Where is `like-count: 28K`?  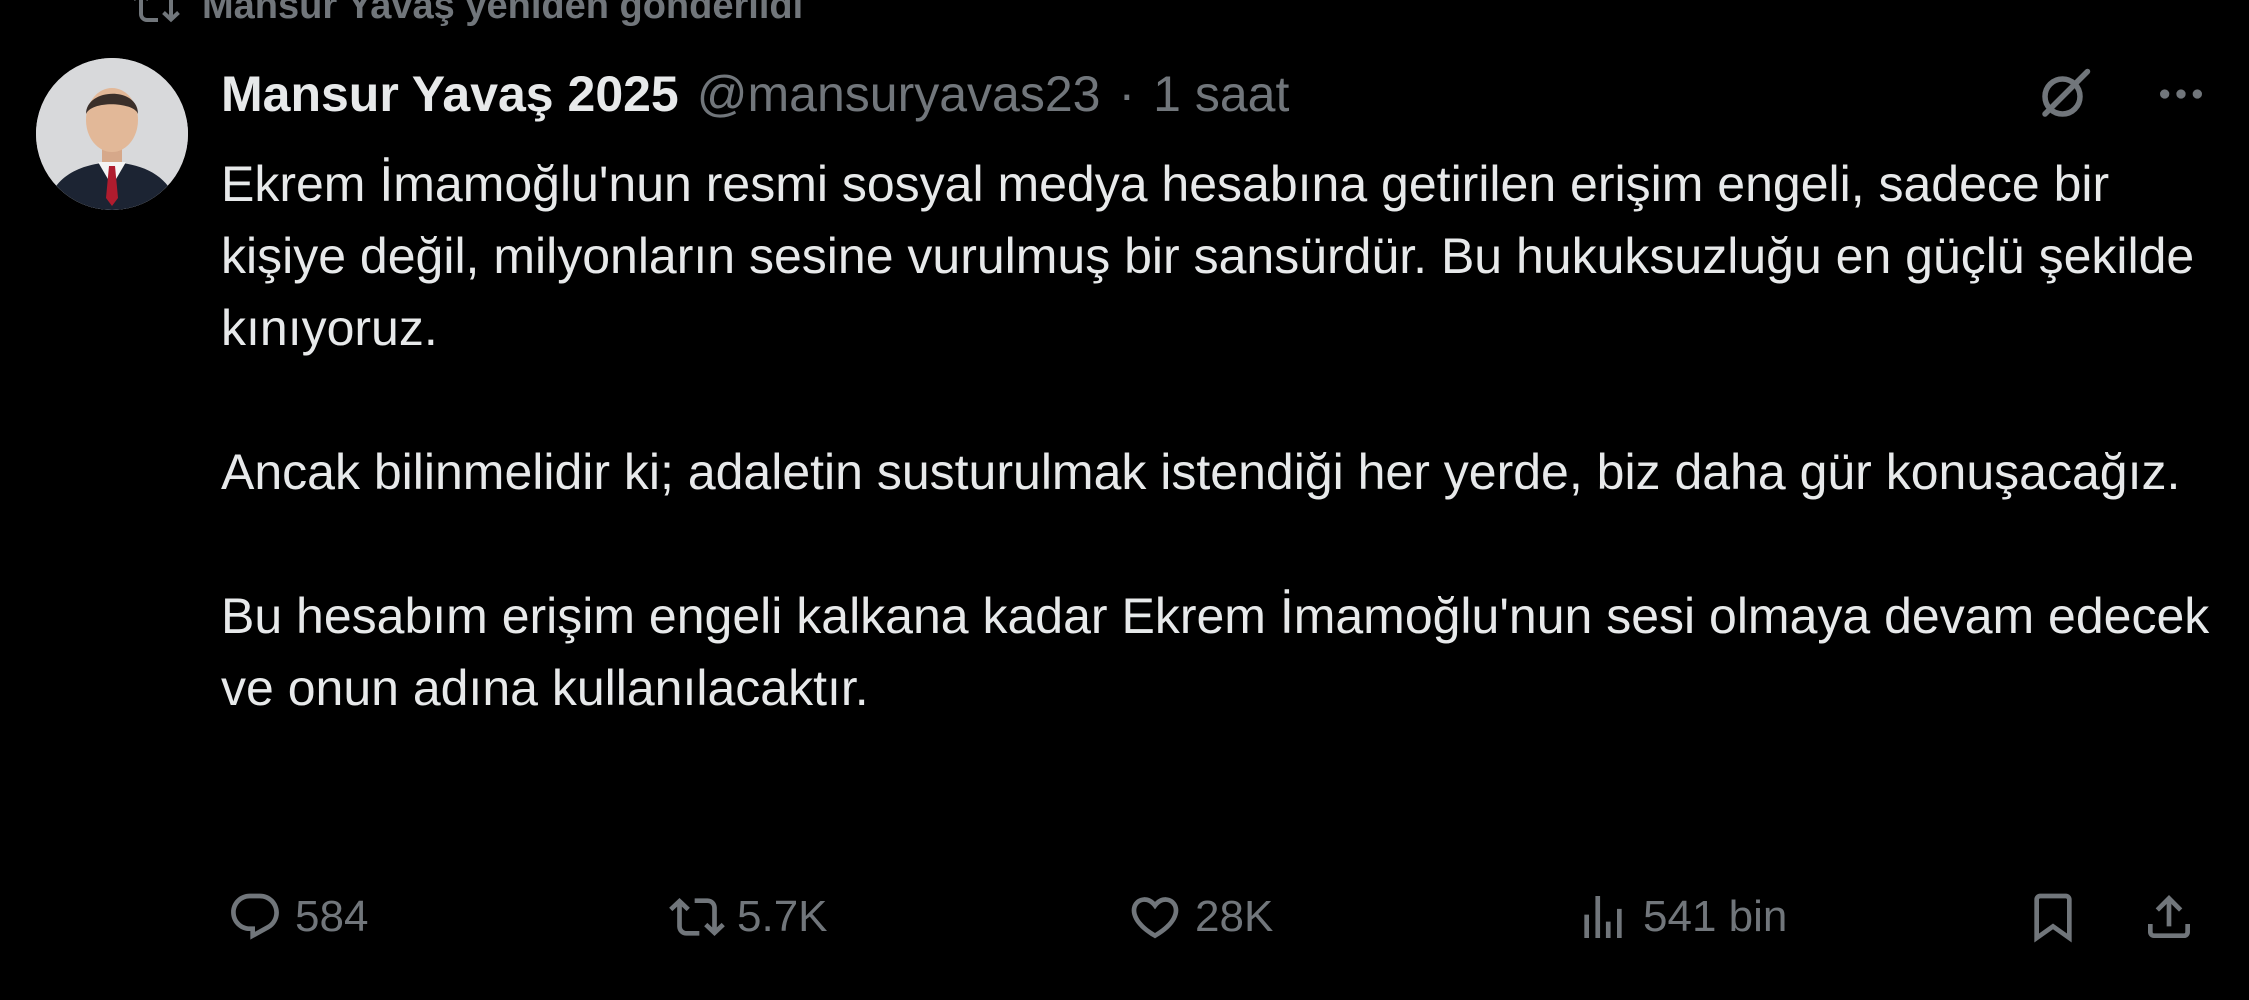 like-count: 28K is located at coordinates (1234, 916).